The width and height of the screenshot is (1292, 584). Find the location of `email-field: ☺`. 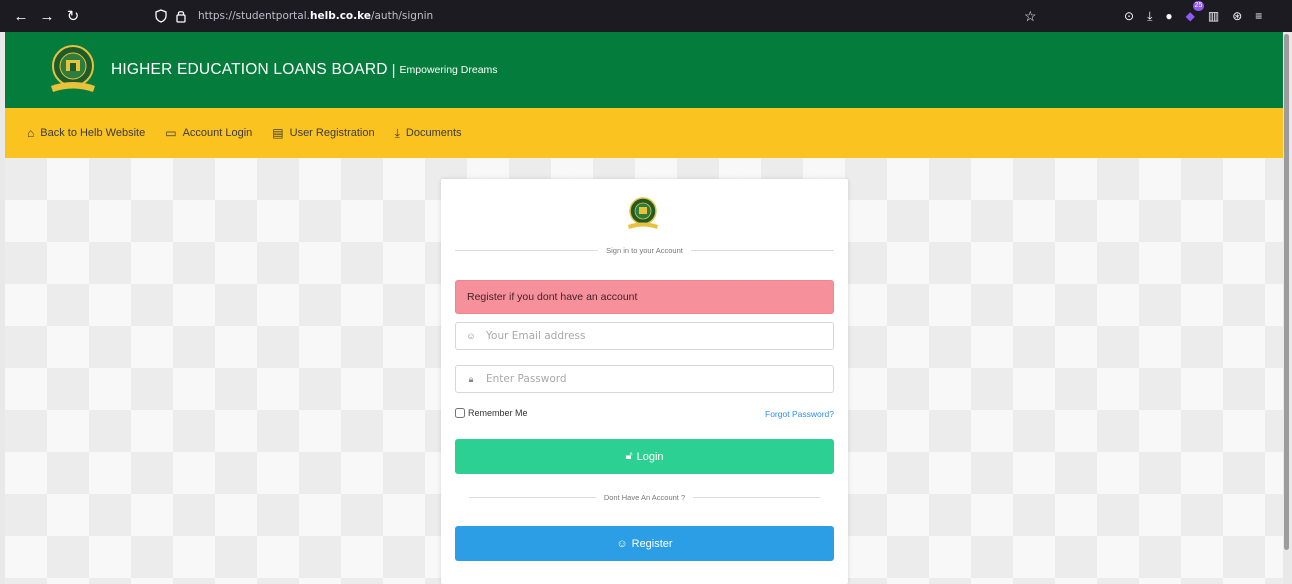

email-field: ☺ is located at coordinates (644, 336).